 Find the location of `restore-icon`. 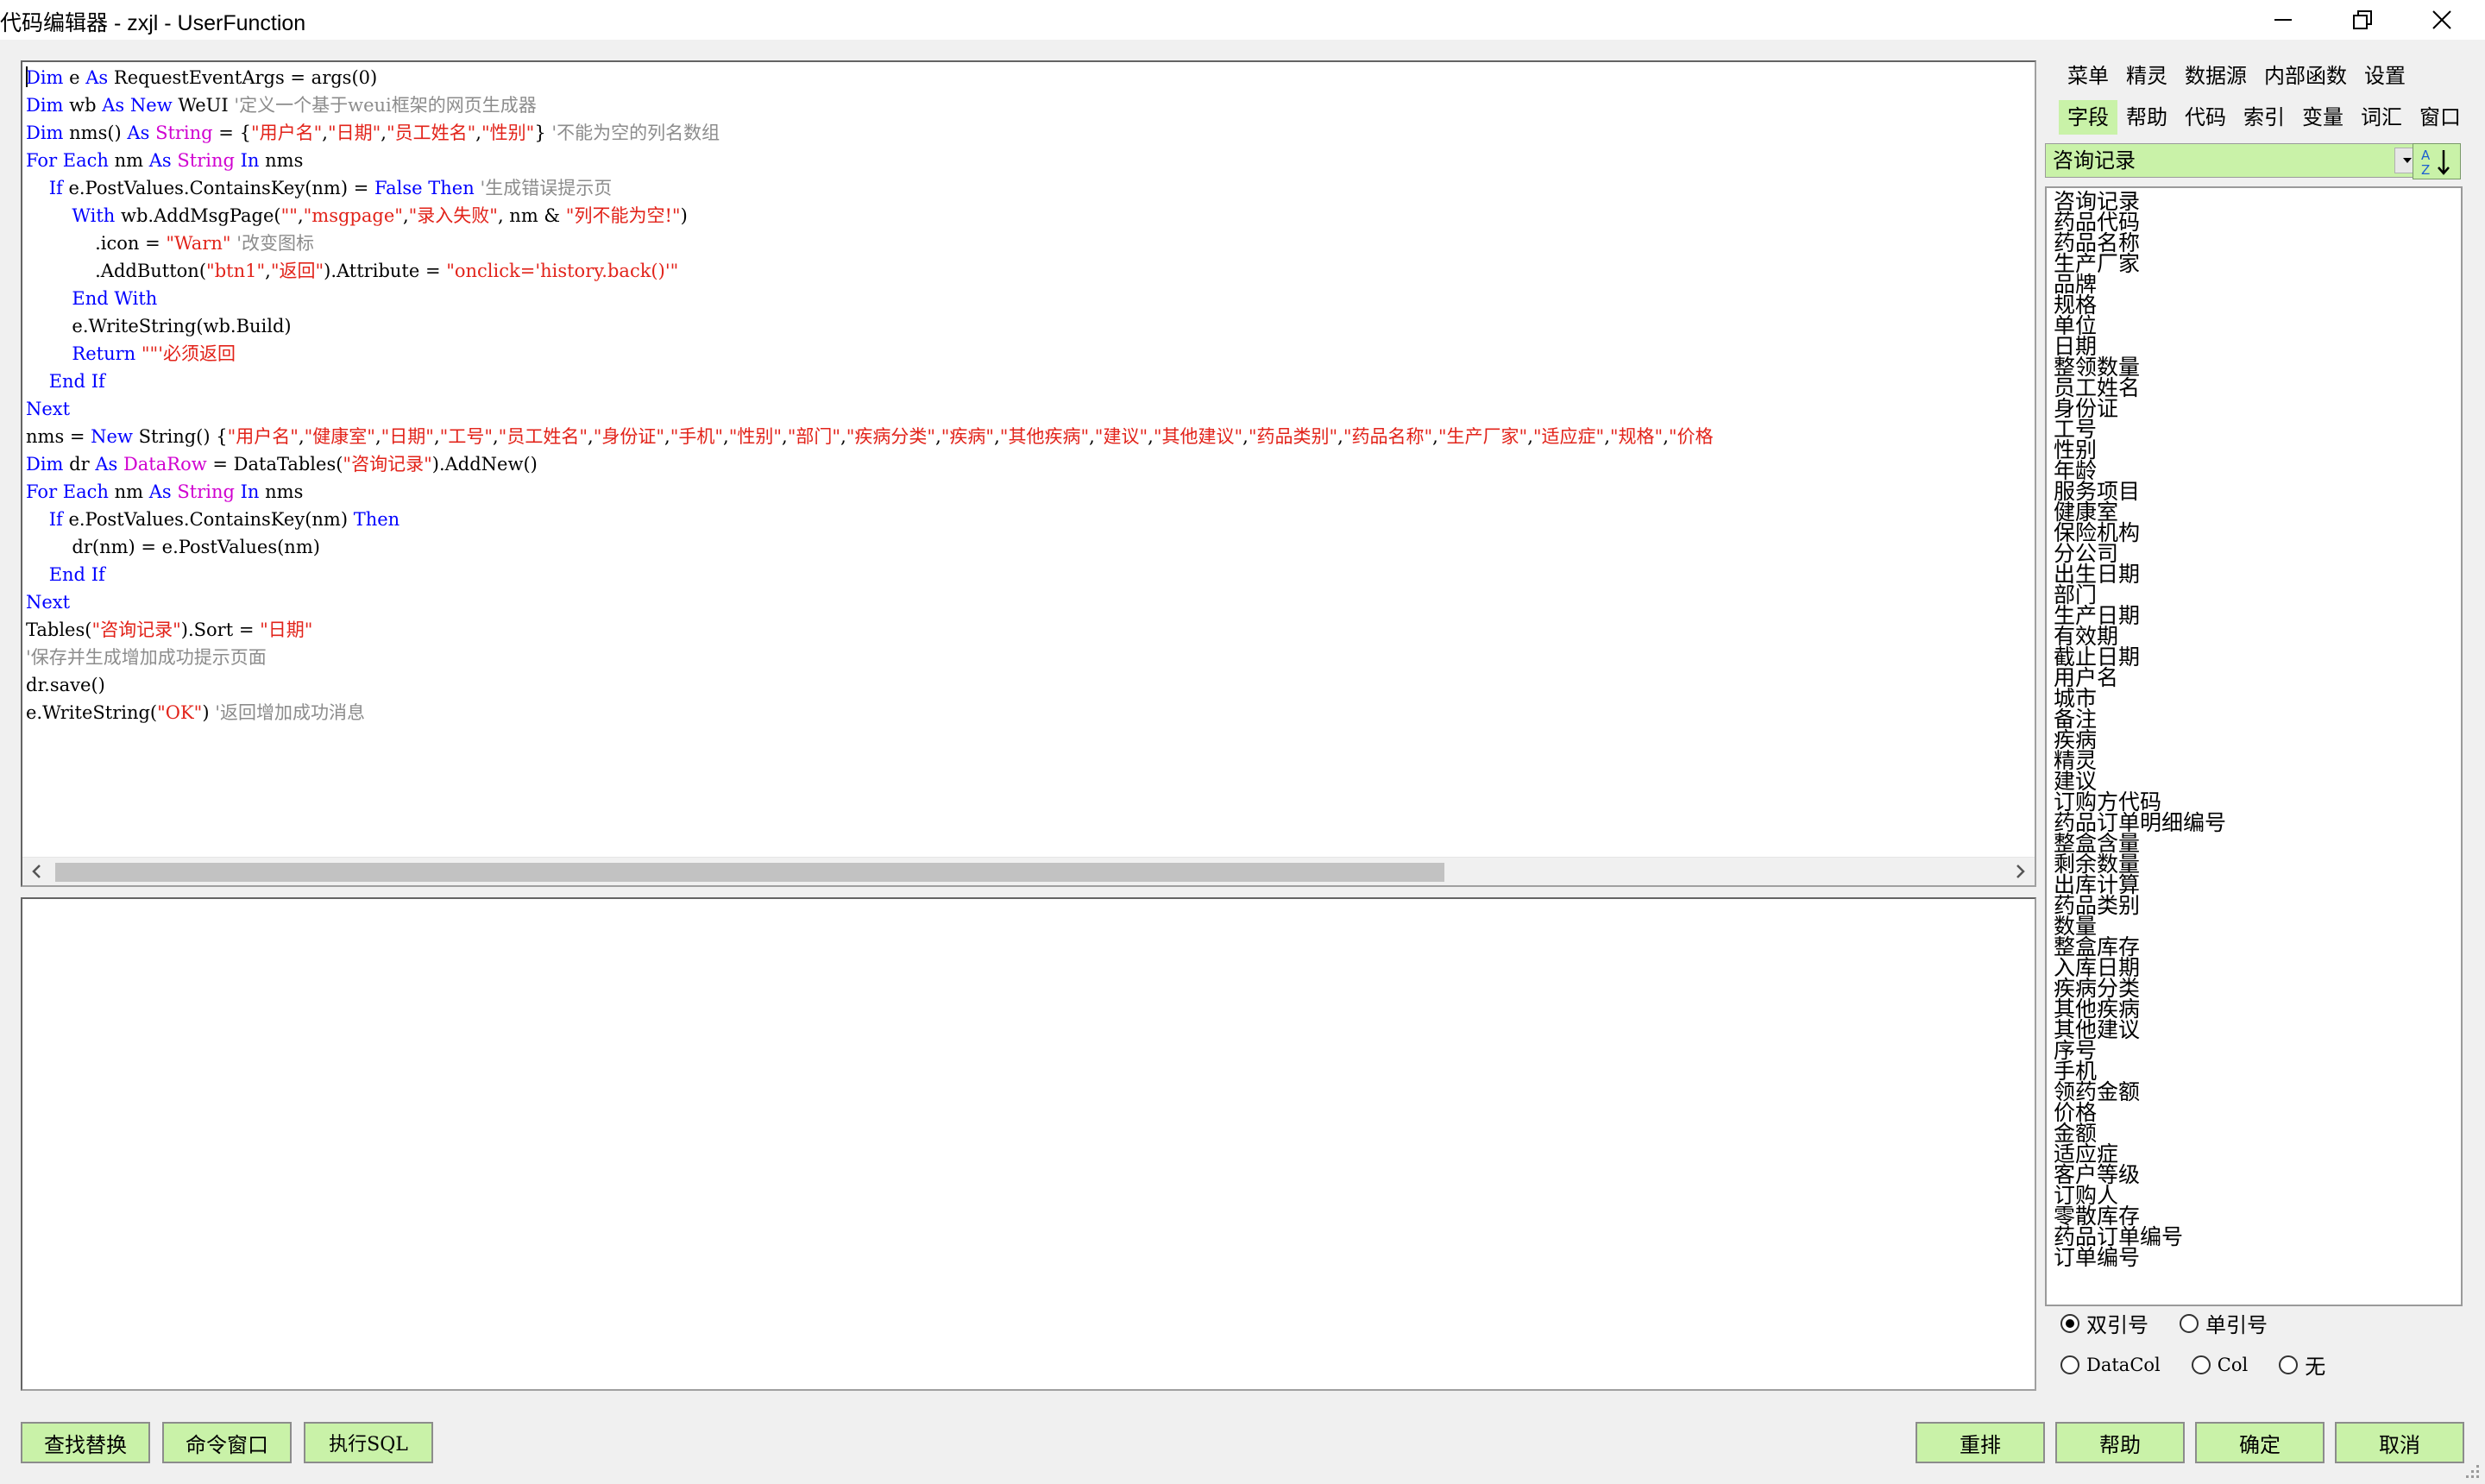

restore-icon is located at coordinates (2362, 20).